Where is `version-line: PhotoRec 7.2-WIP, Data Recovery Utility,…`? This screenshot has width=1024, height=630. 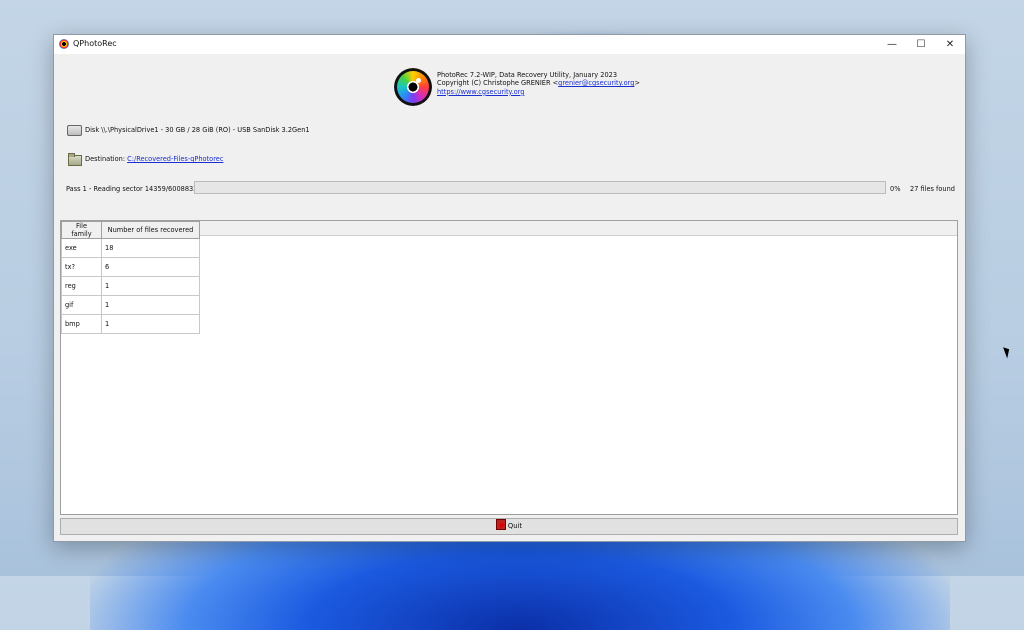 version-line: PhotoRec 7.2-WIP, Data Recovery Utility,… is located at coordinates (527, 75).